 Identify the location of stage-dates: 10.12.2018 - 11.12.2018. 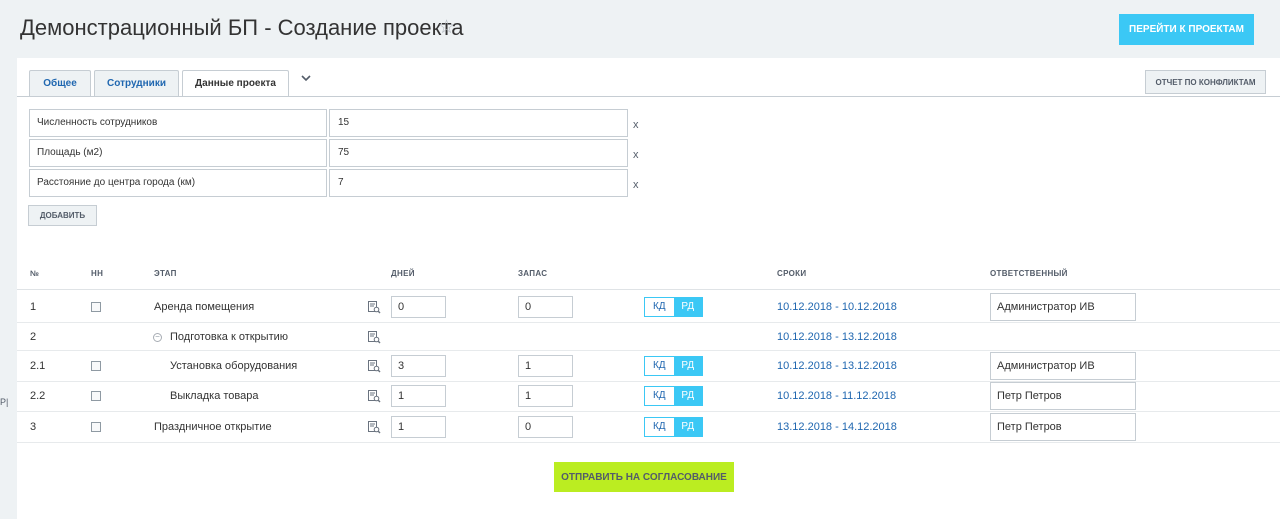
(837, 396).